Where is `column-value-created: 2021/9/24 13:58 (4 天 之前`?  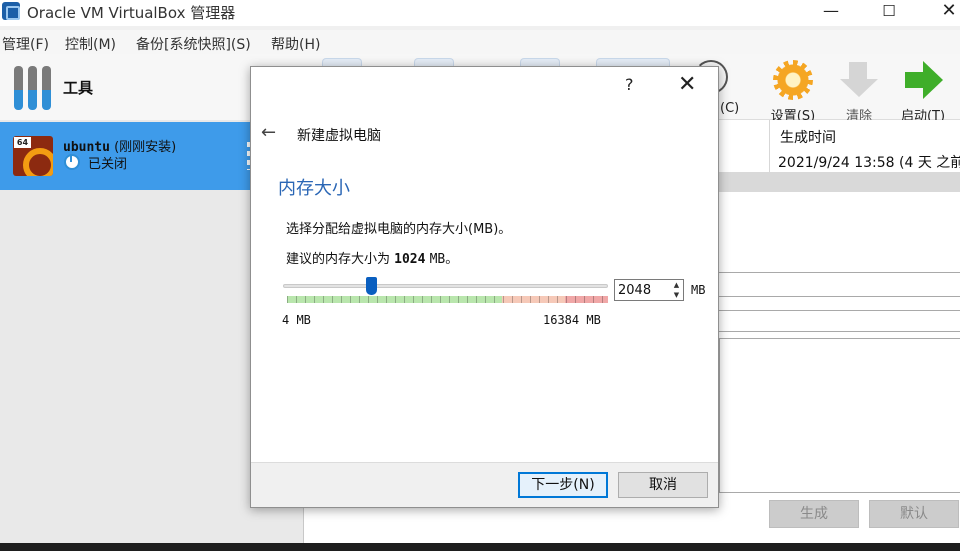 column-value-created: 2021/9/24 13:58 (4 天 之前 is located at coordinates (869, 163).